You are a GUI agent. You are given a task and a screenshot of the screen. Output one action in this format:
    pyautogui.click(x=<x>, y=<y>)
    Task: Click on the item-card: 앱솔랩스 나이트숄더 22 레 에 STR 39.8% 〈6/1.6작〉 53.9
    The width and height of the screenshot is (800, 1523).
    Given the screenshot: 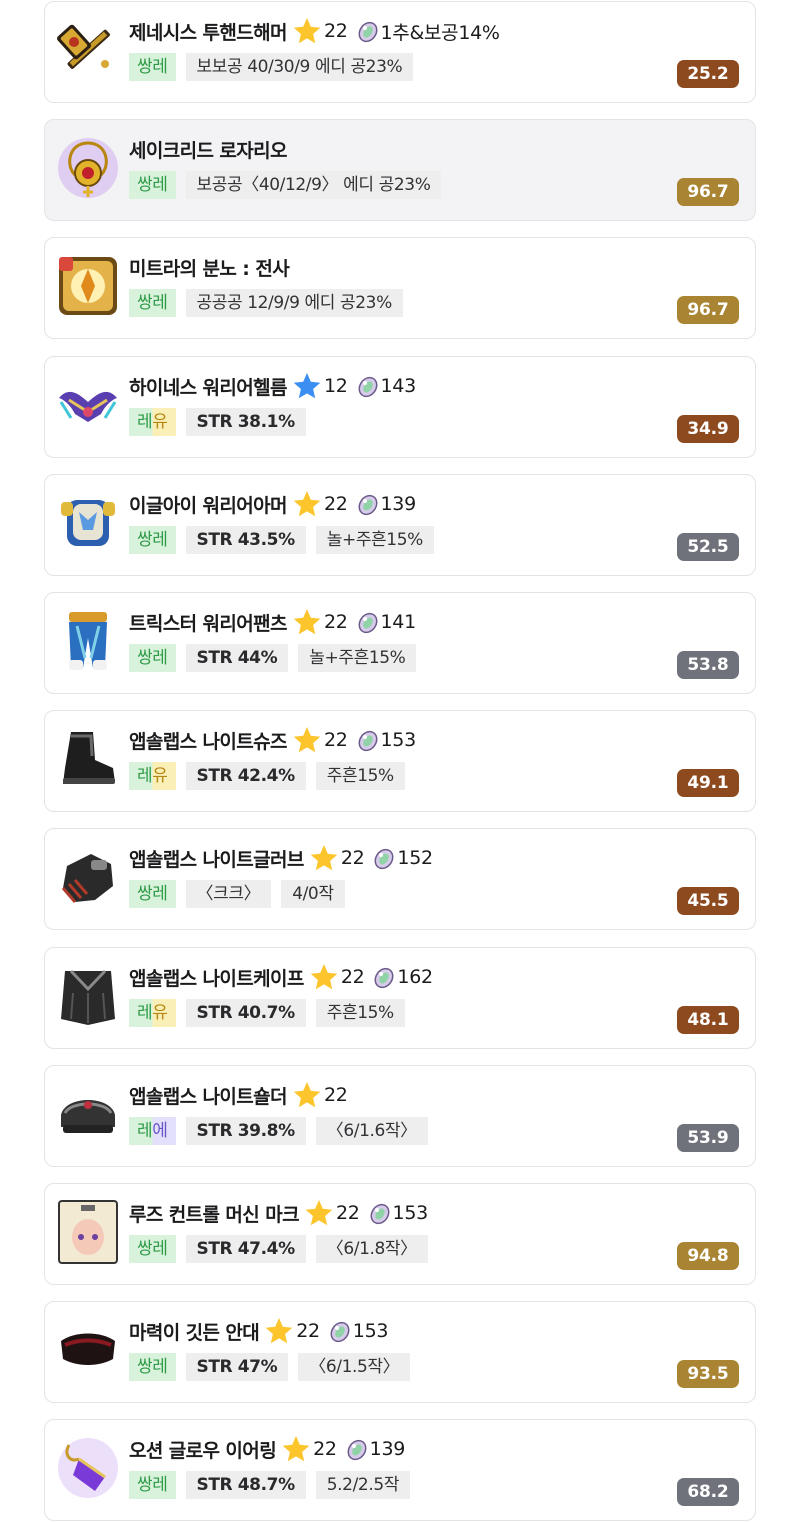 What is the action you would take?
    pyautogui.click(x=400, y=1116)
    